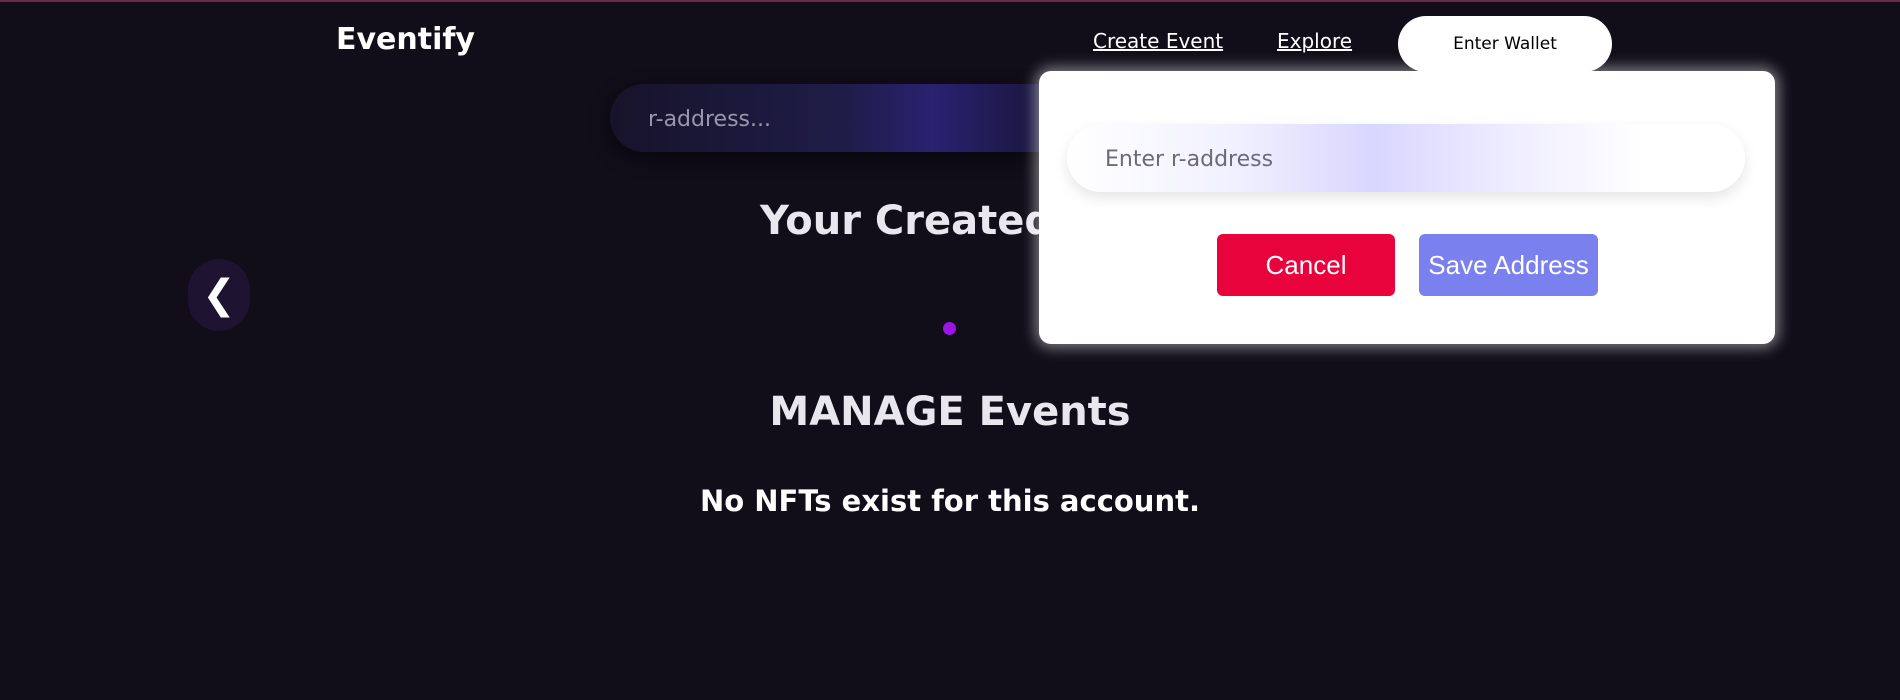 The image size is (1900, 700). I want to click on chevron-left-icon: ❮, so click(219, 295).